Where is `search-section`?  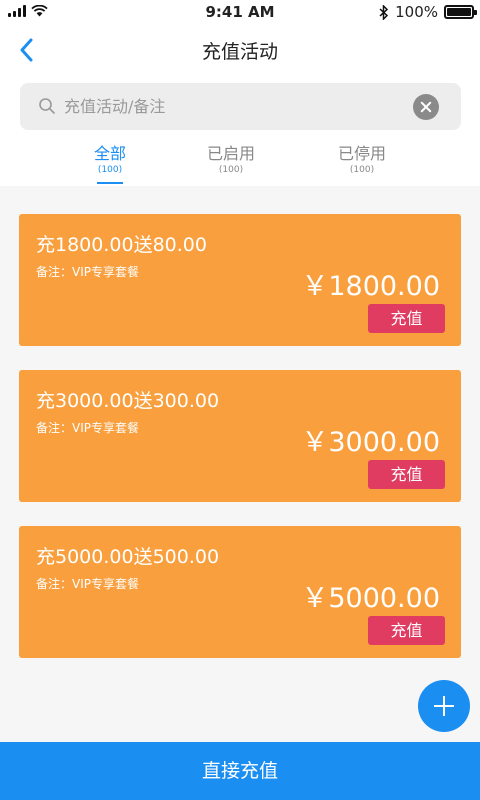 search-section is located at coordinates (240, 107).